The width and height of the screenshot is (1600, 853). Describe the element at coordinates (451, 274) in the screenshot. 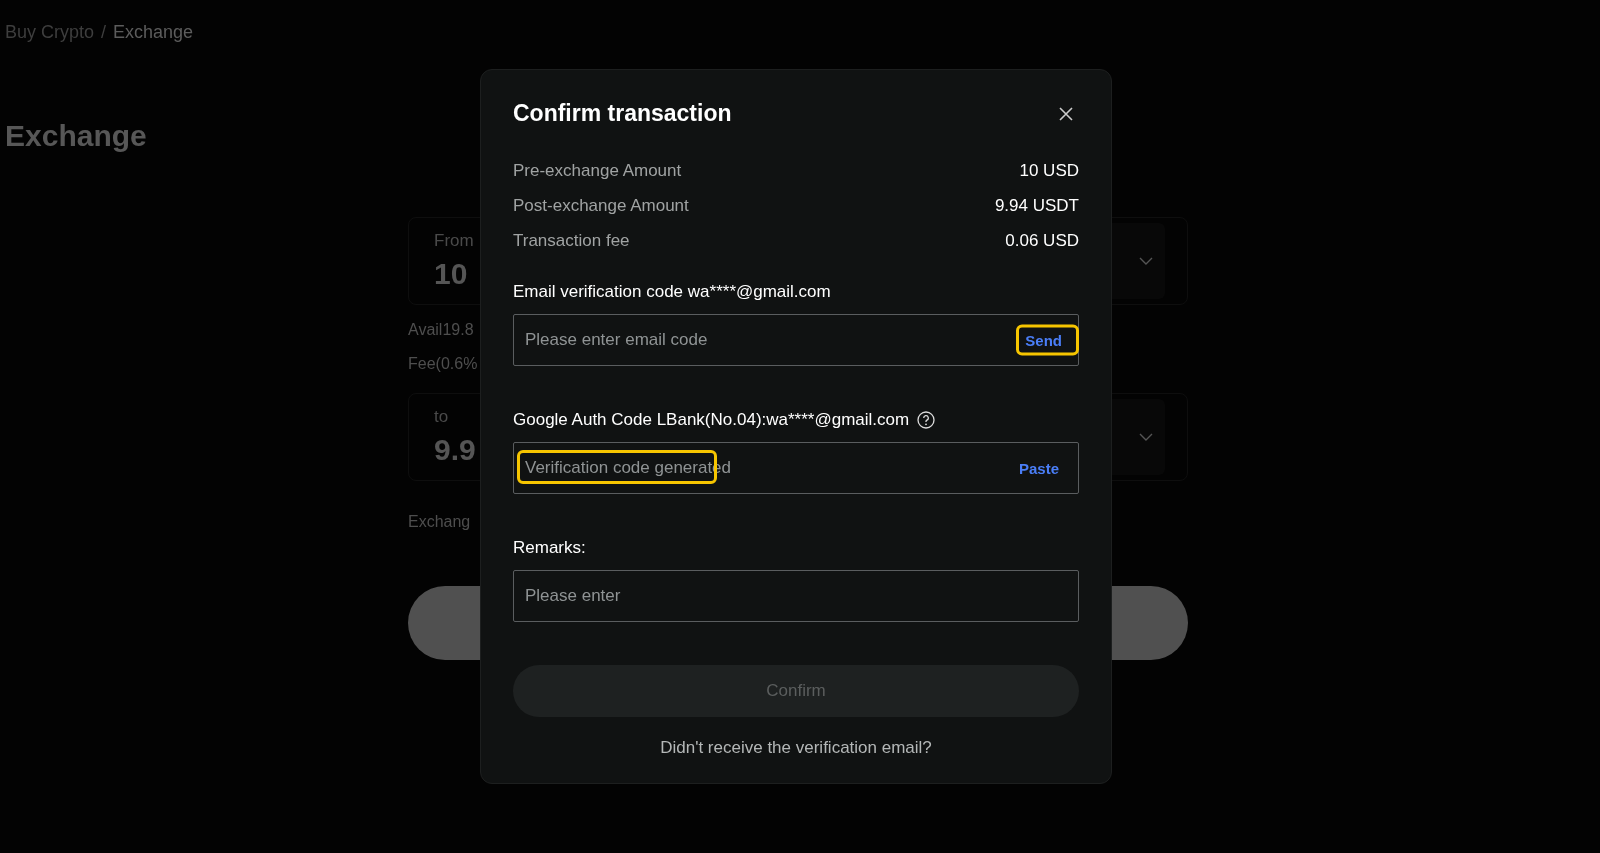

I see `from-amount: 10` at that location.